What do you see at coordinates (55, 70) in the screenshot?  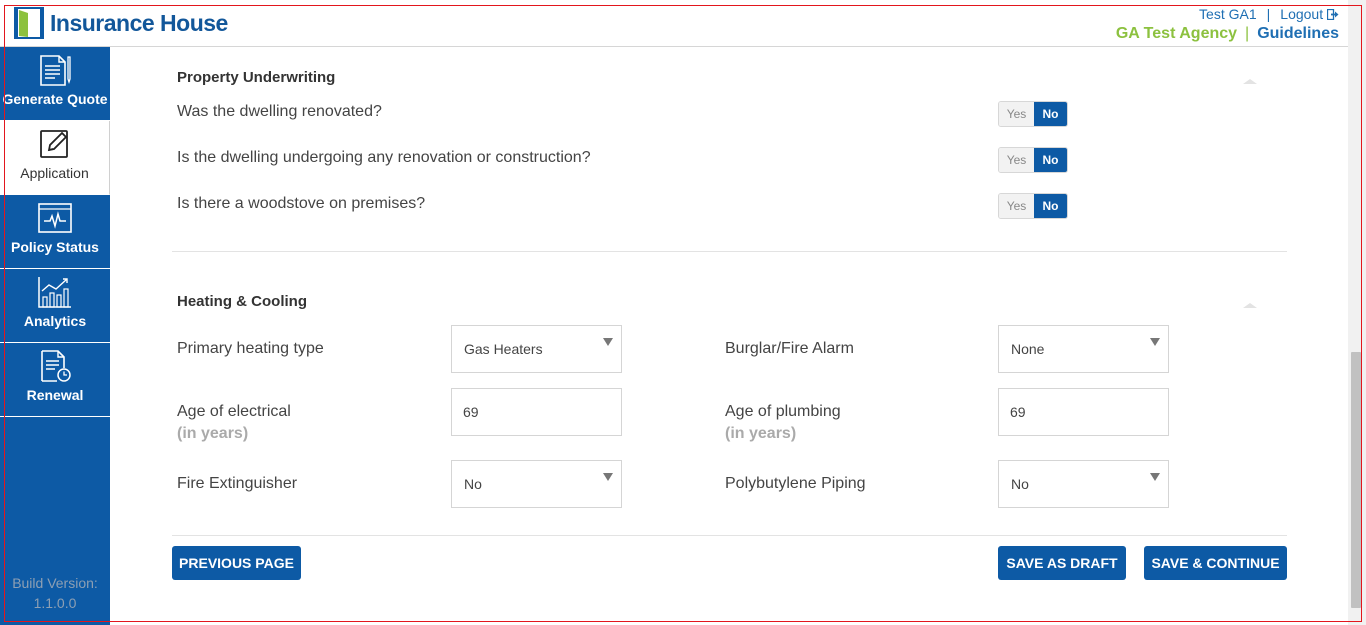 I see `document-list-icon` at bounding box center [55, 70].